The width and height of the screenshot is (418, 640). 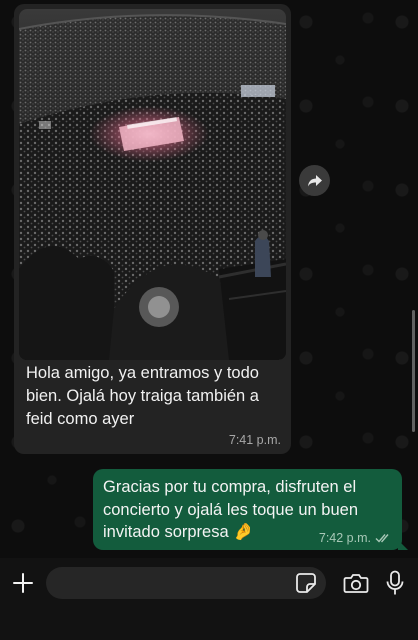 I want to click on camera-button, so click(x=356, y=583).